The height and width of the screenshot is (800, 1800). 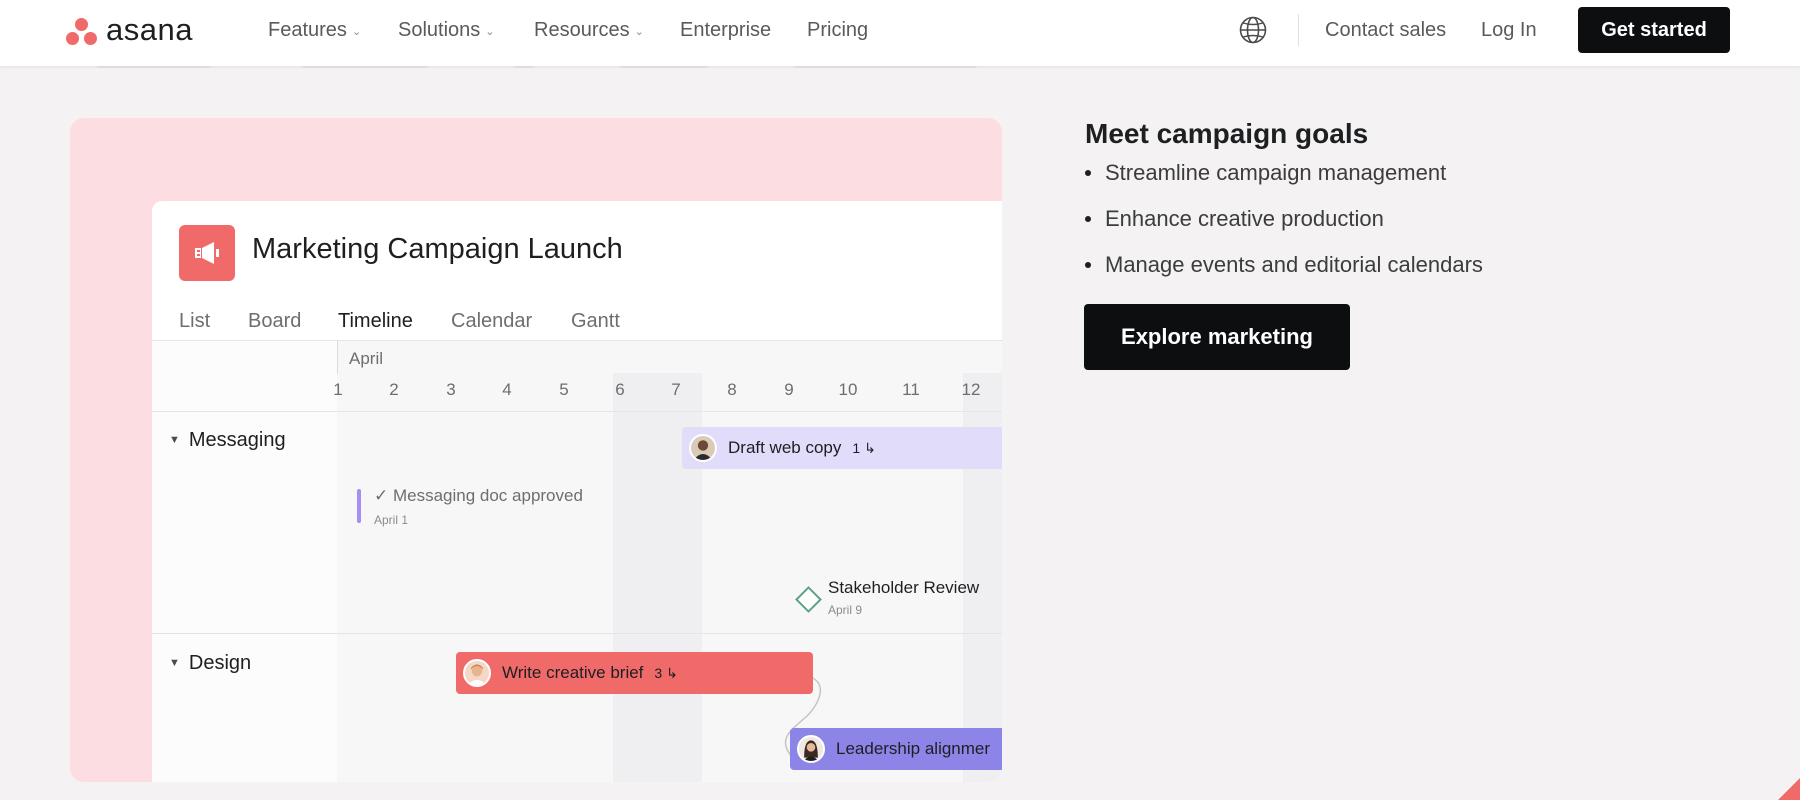 I want to click on task-write-creative-brief: Write creative brief 3 ↳, so click(x=634, y=673).